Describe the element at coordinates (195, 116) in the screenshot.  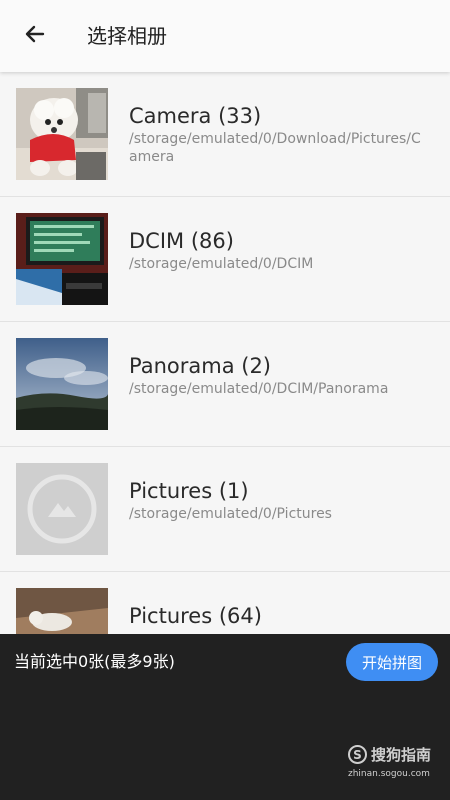
I see `album-name: Camera (33)` at that location.